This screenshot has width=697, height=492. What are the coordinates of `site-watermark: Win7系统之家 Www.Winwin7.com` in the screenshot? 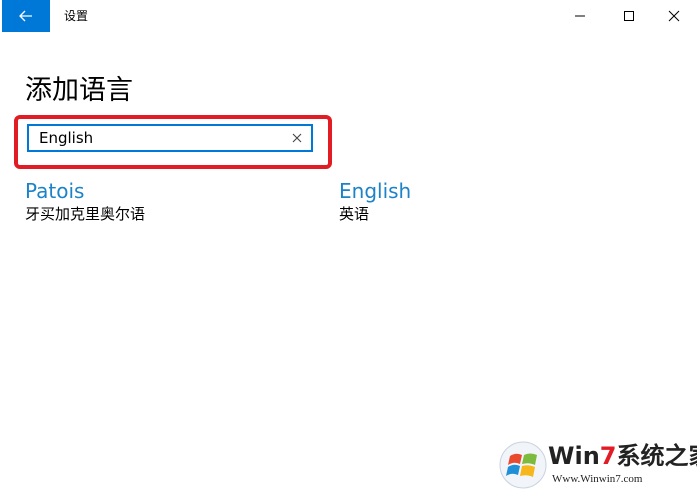 It's located at (596, 464).